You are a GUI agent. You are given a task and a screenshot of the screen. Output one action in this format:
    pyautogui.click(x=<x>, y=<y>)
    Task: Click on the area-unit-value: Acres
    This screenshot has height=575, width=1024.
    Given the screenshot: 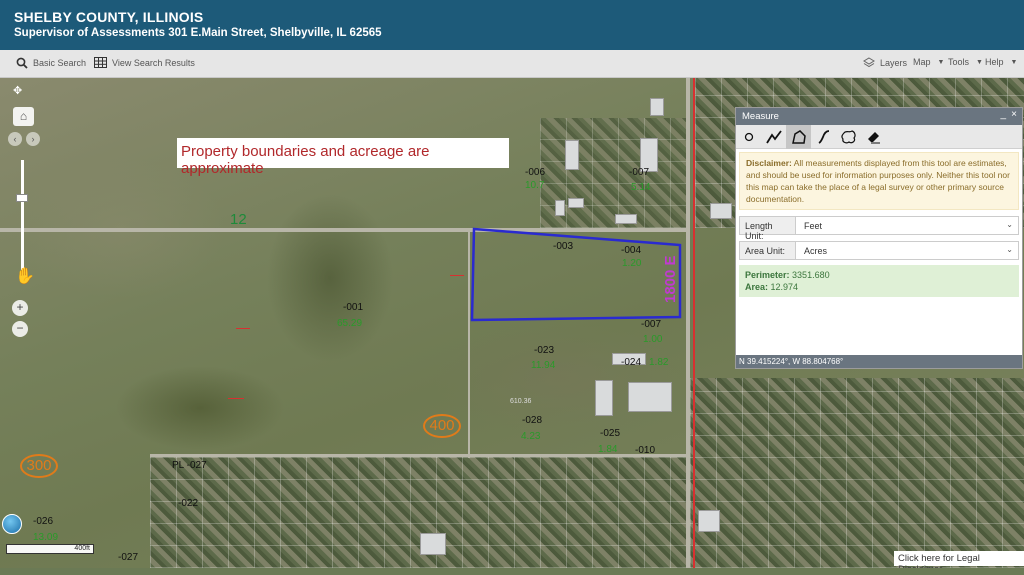 What is the action you would take?
    pyautogui.click(x=816, y=251)
    